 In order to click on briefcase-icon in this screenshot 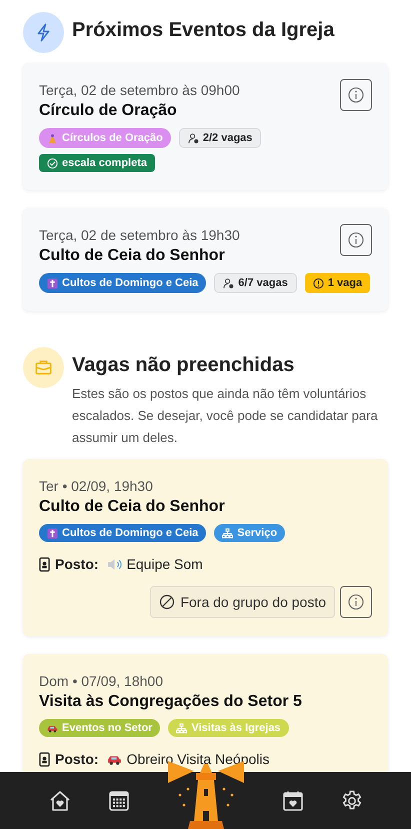, I will do `click(43, 367)`.